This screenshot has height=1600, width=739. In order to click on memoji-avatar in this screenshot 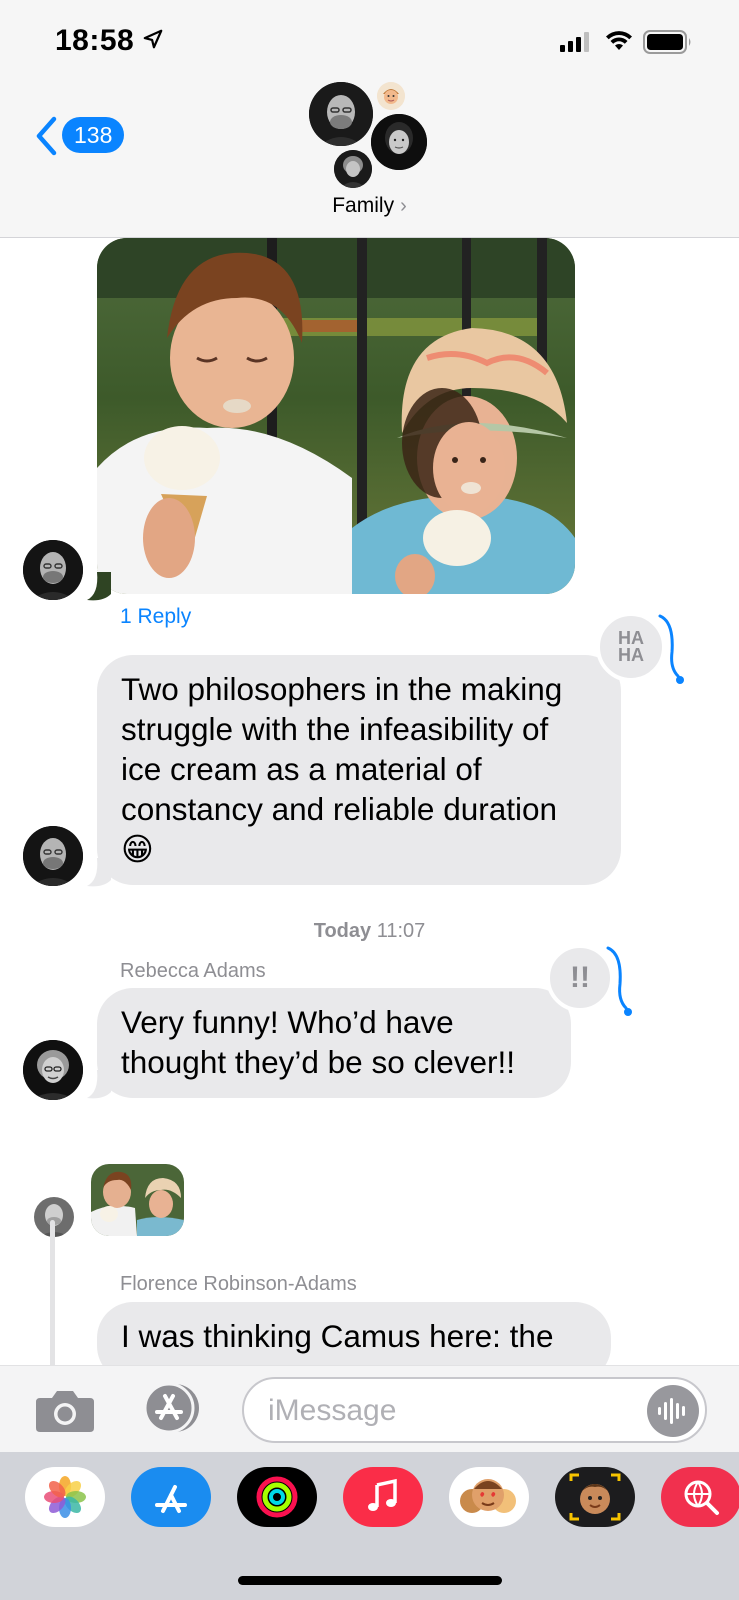, I will do `click(391, 96)`.